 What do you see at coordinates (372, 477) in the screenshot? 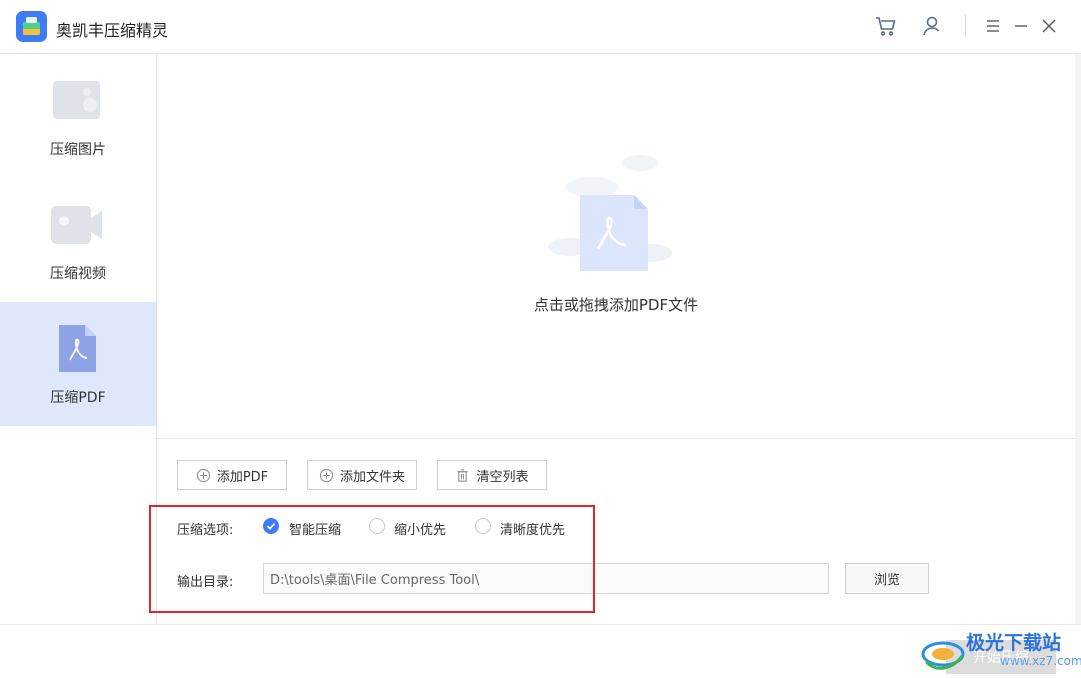
I see `add-folder-label: 添加文件夹` at bounding box center [372, 477].